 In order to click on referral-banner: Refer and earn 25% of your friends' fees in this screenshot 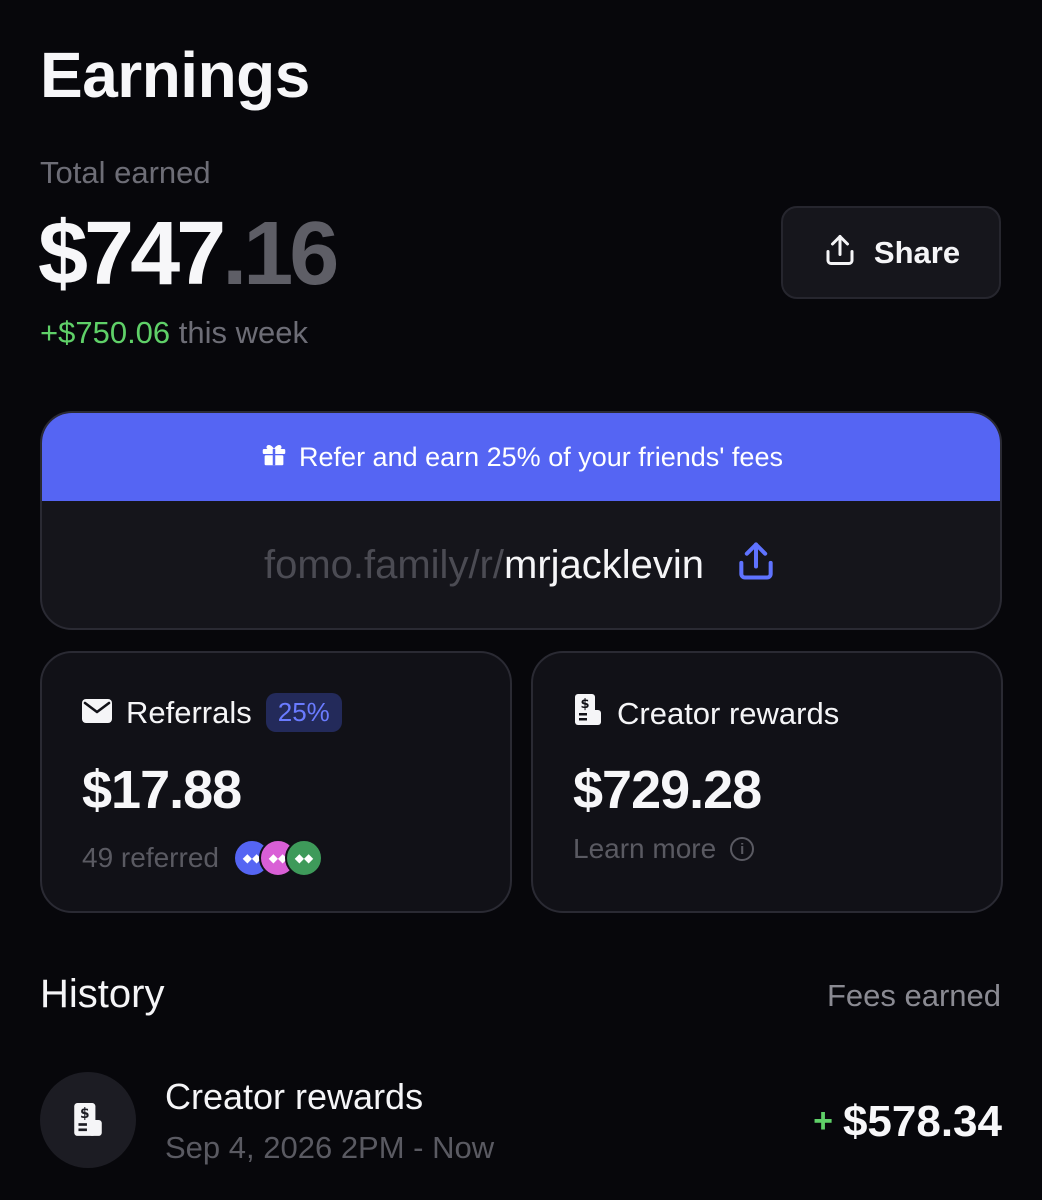, I will do `click(521, 457)`.